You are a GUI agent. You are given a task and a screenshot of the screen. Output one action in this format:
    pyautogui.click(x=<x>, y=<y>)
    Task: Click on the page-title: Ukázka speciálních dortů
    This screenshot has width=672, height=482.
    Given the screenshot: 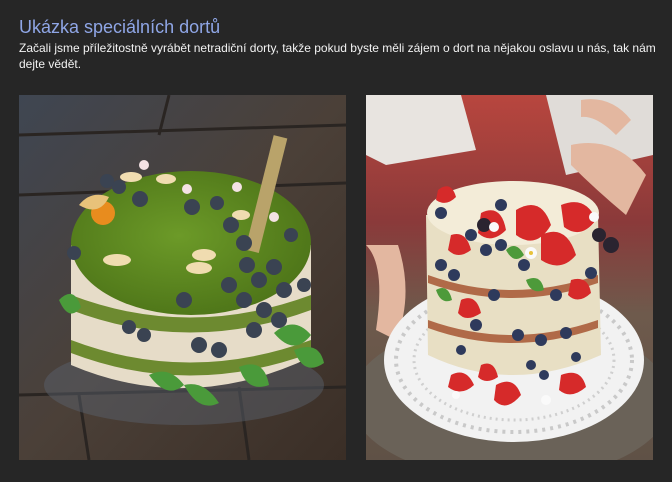 What is the action you would take?
    pyautogui.click(x=120, y=27)
    